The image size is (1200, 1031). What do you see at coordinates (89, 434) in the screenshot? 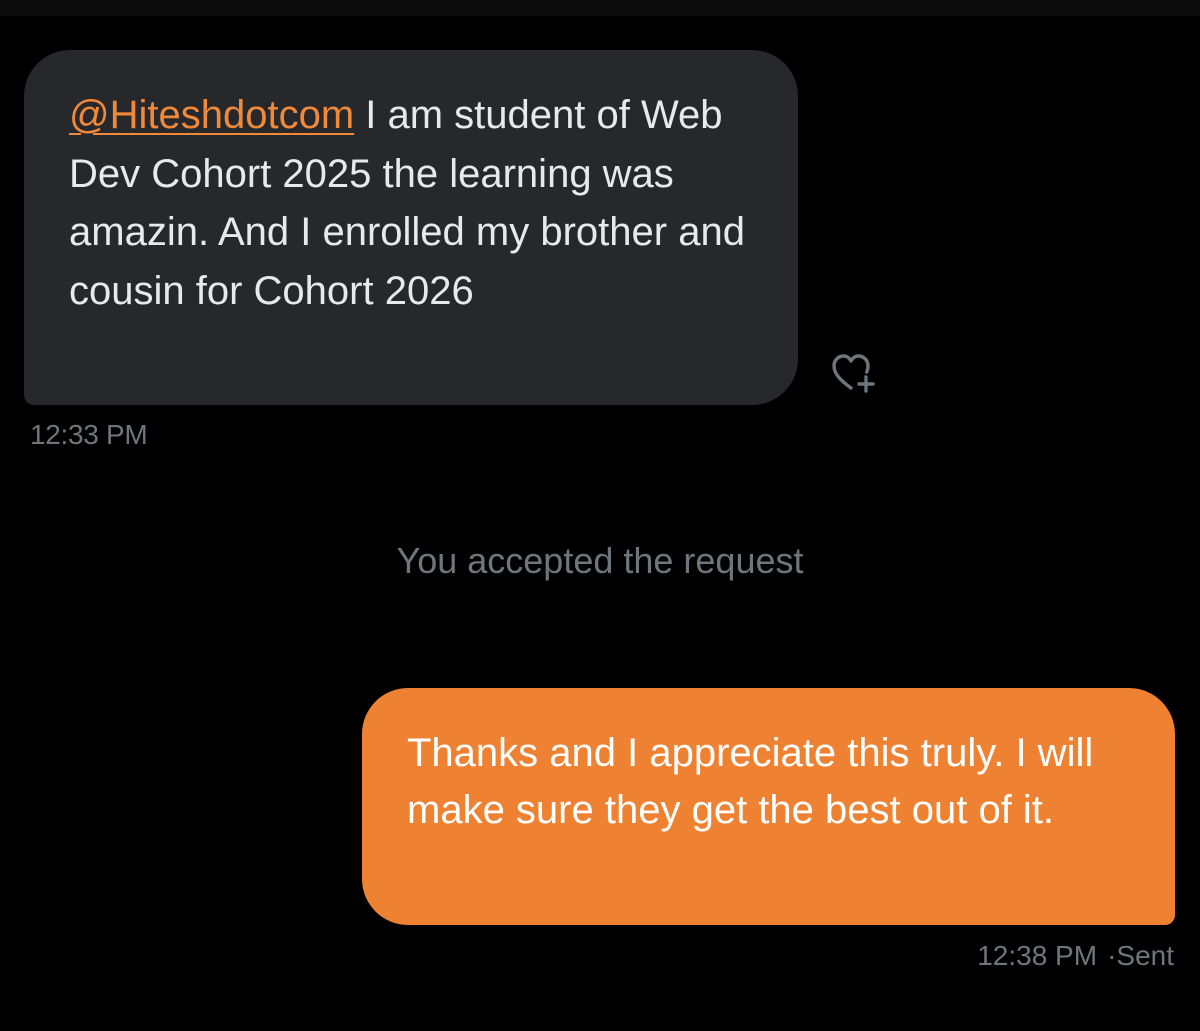
I see `incoming-timestamp: 12:33 PM` at bounding box center [89, 434].